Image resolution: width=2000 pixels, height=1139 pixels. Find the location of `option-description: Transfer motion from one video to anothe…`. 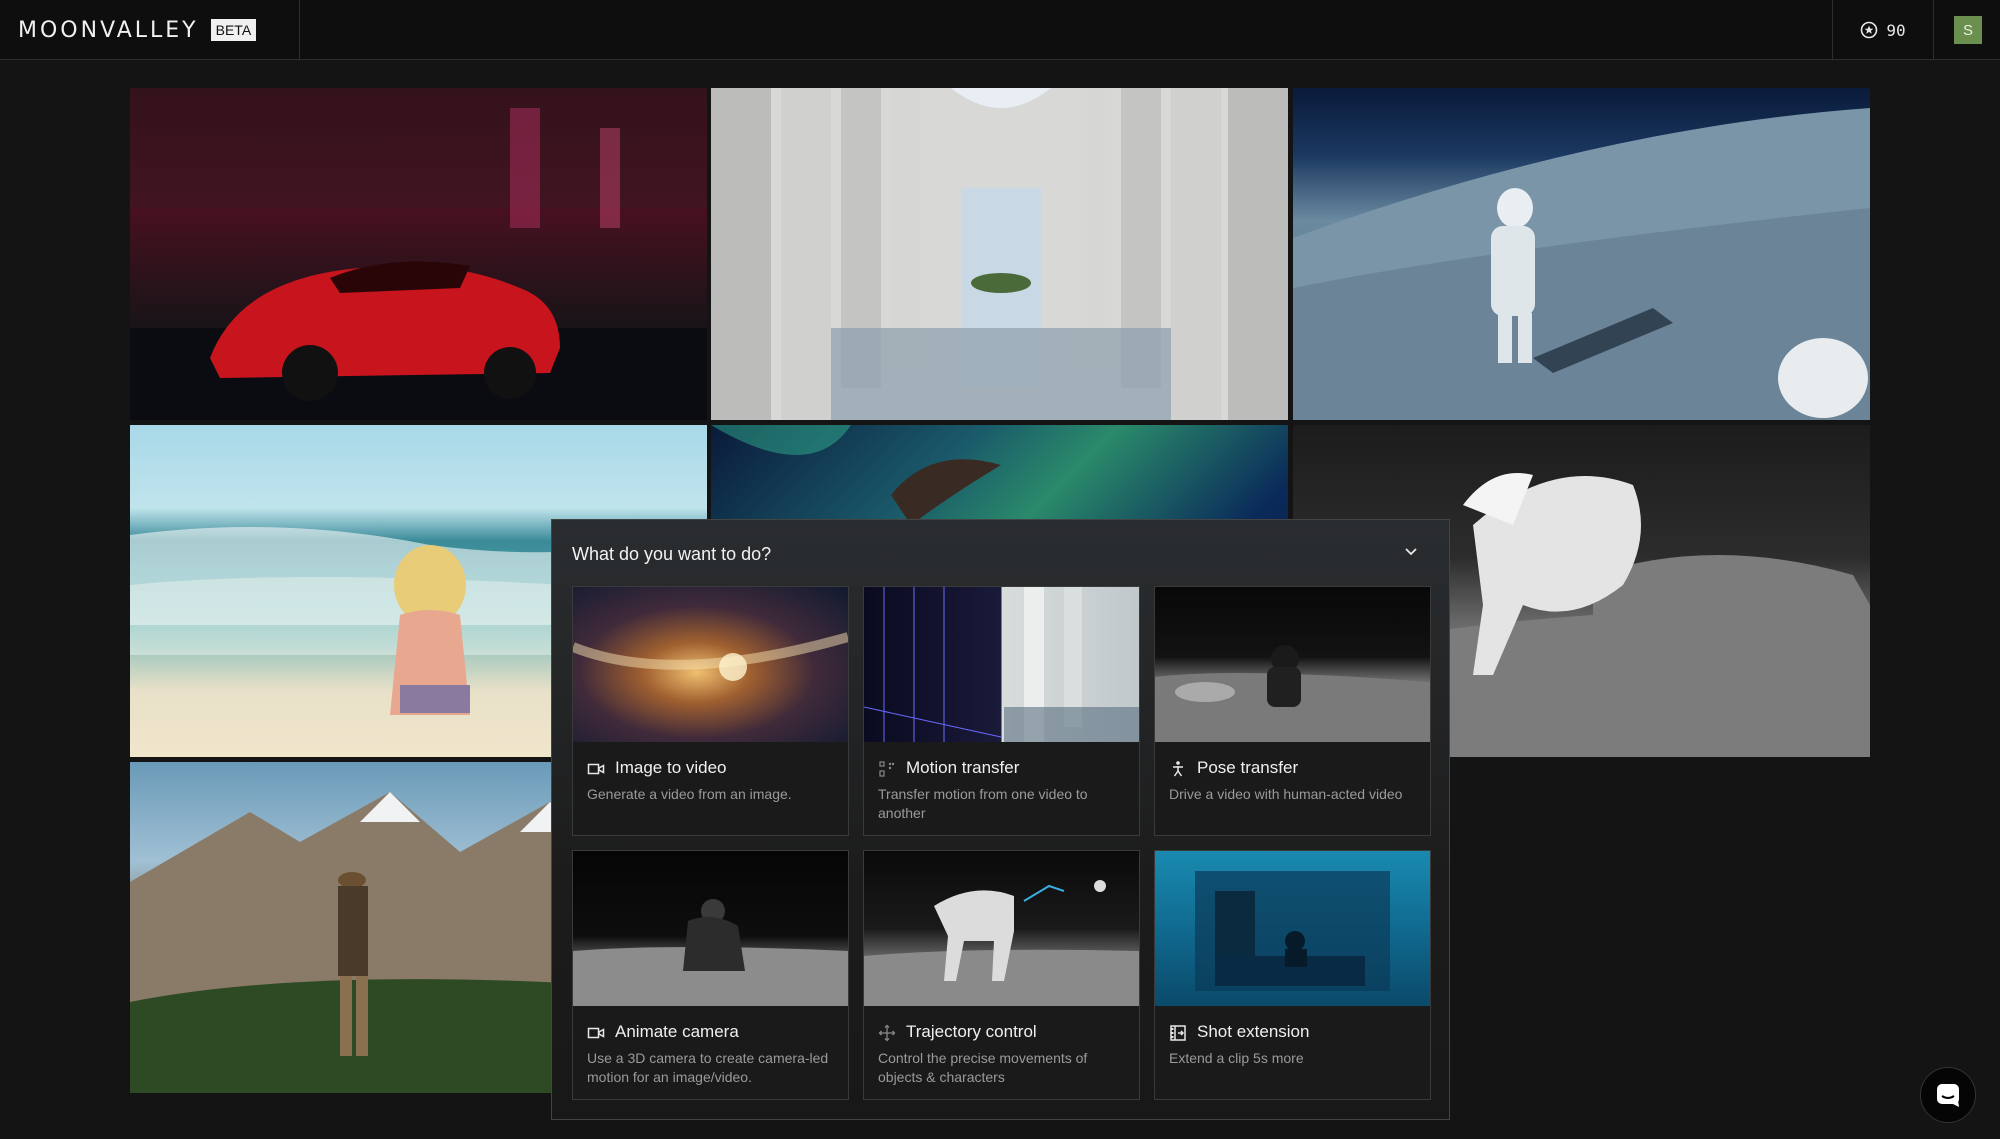

option-description: Transfer motion from one video to anothe… is located at coordinates (983, 803).